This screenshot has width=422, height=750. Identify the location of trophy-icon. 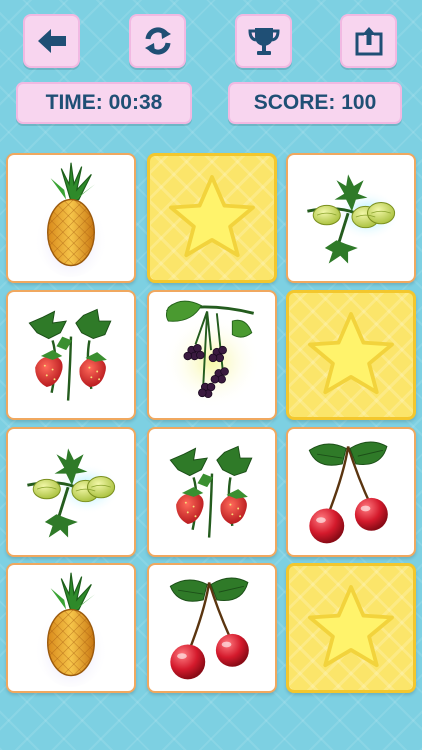
(263, 41).